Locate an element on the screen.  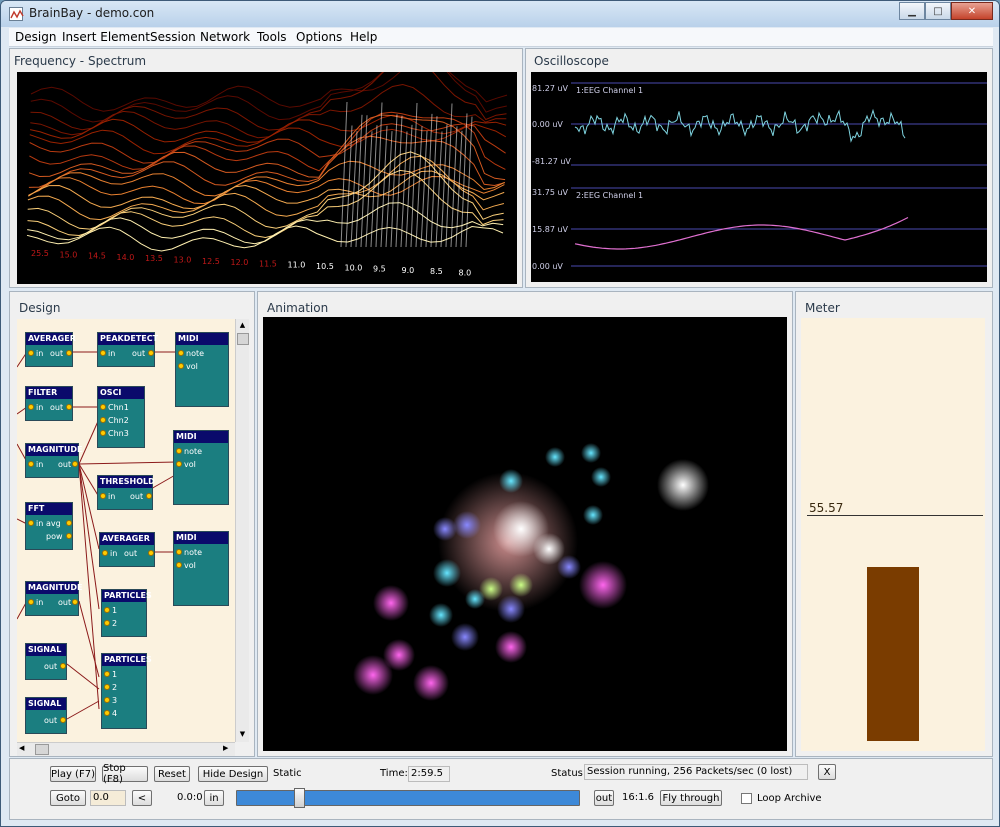
node-particles-2: PARTICLES 1 2 3 4 is located at coordinates (126, 691).